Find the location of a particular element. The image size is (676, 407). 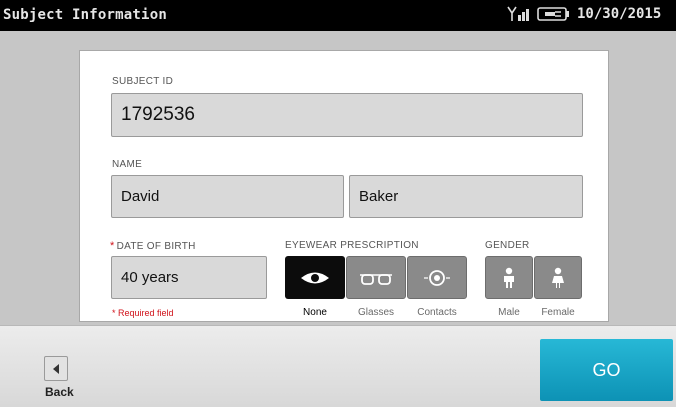

subject-id-label: SUBJECT ID is located at coordinates (143, 81).